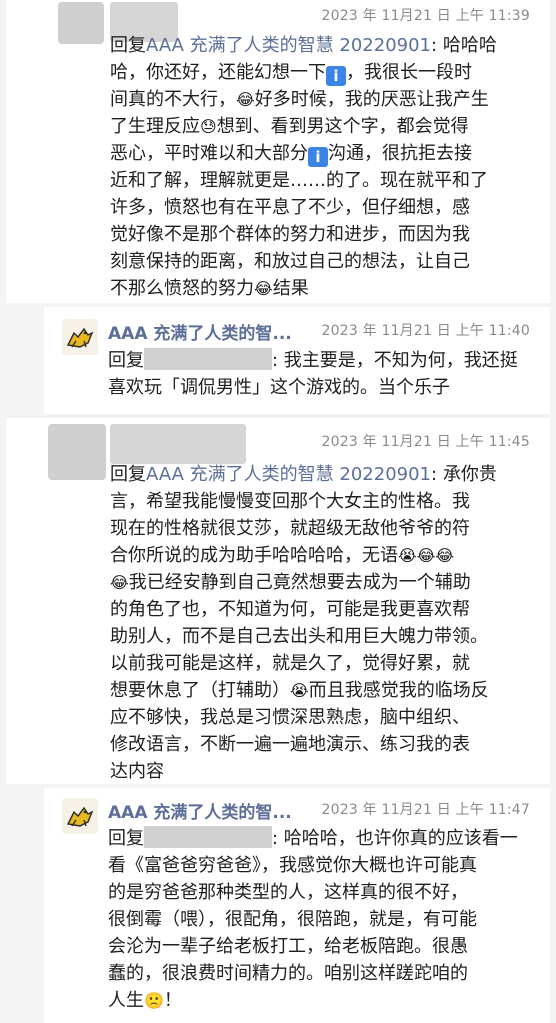 The height and width of the screenshot is (1023, 556). I want to click on comment-body: 回复: 我主要是，不知为何，我还挺 喜欢玩「调侃男性」这个游戏的。当个乐子, so click(313, 373).